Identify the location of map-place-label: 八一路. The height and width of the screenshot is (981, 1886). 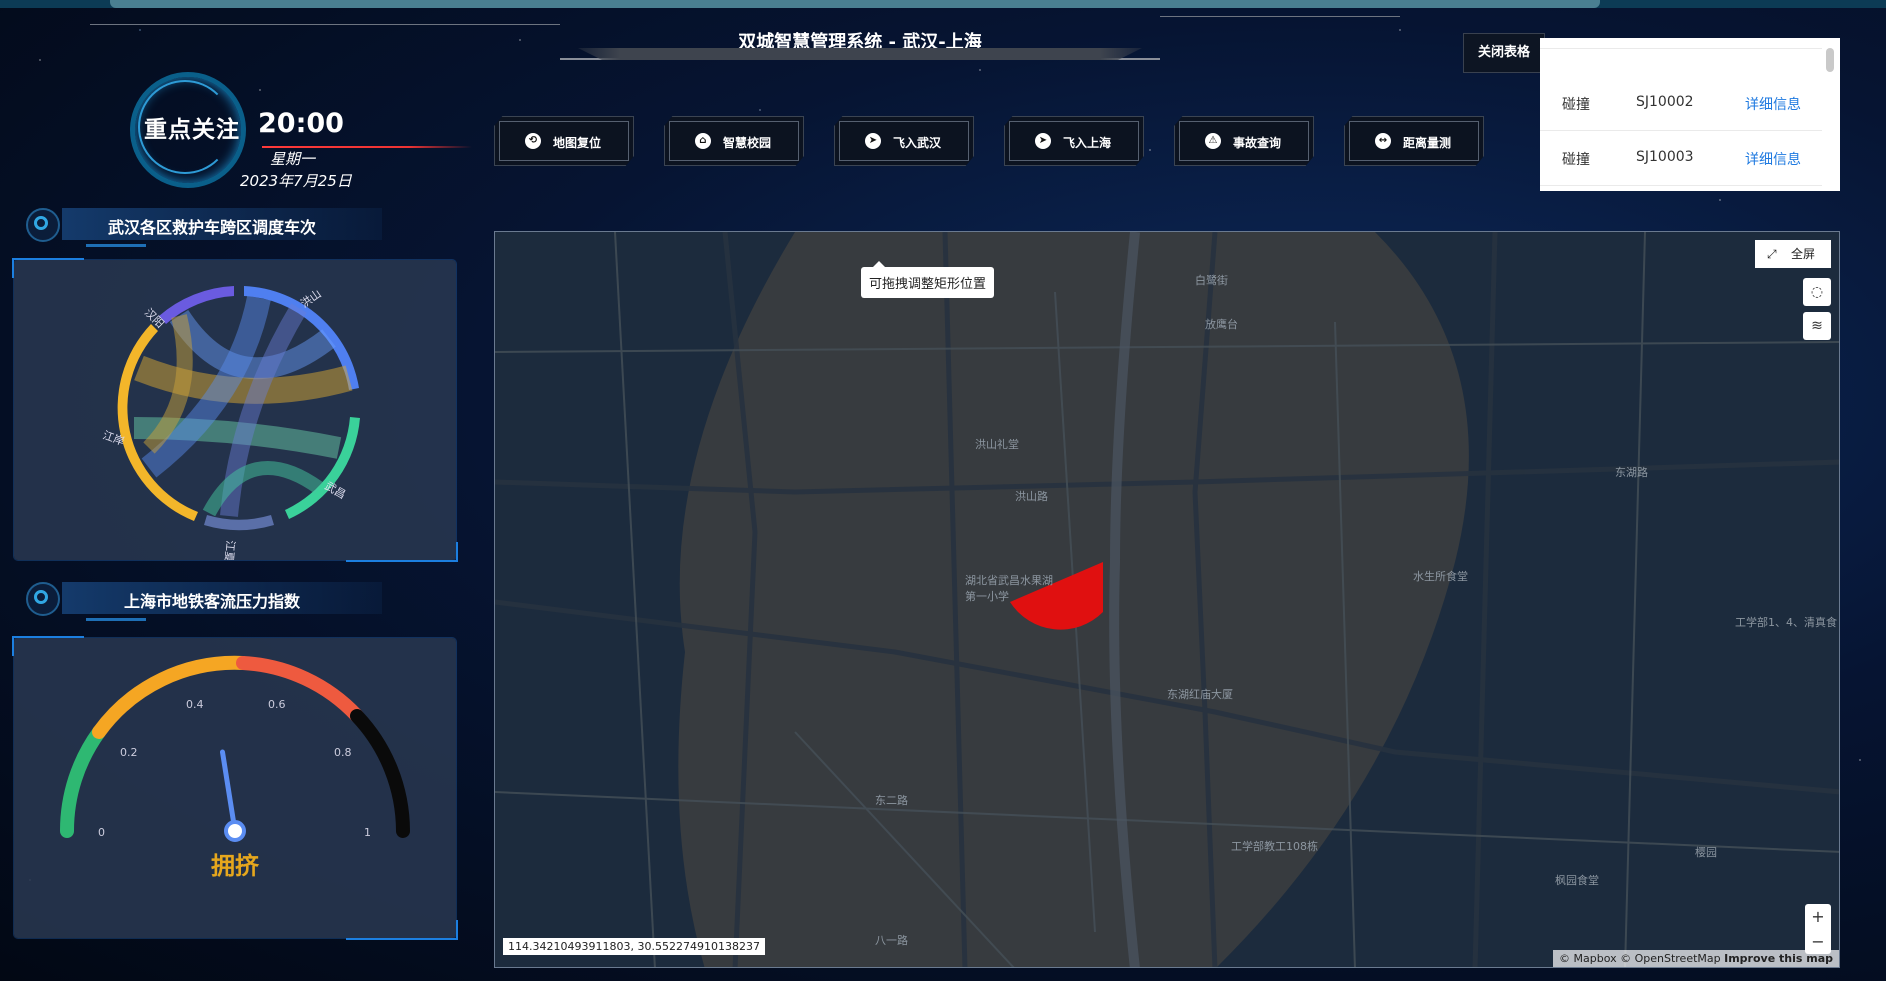
(891, 940).